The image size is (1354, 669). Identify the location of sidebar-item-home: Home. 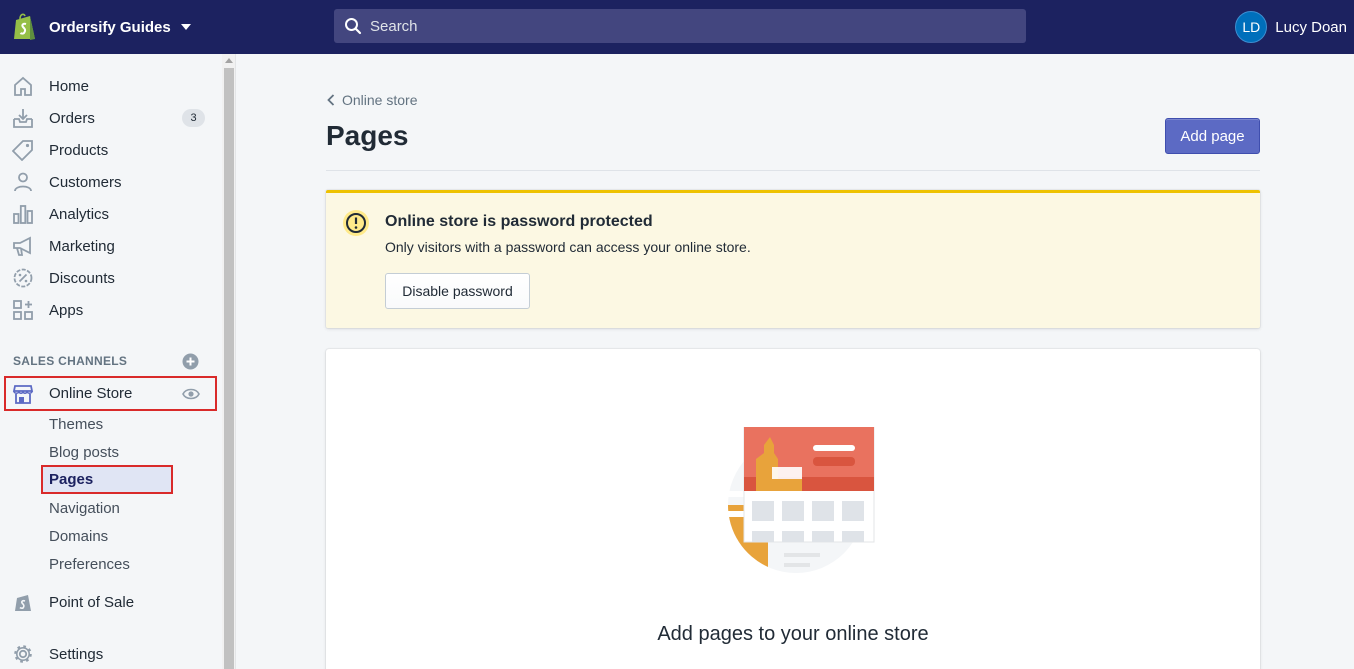
(111, 86).